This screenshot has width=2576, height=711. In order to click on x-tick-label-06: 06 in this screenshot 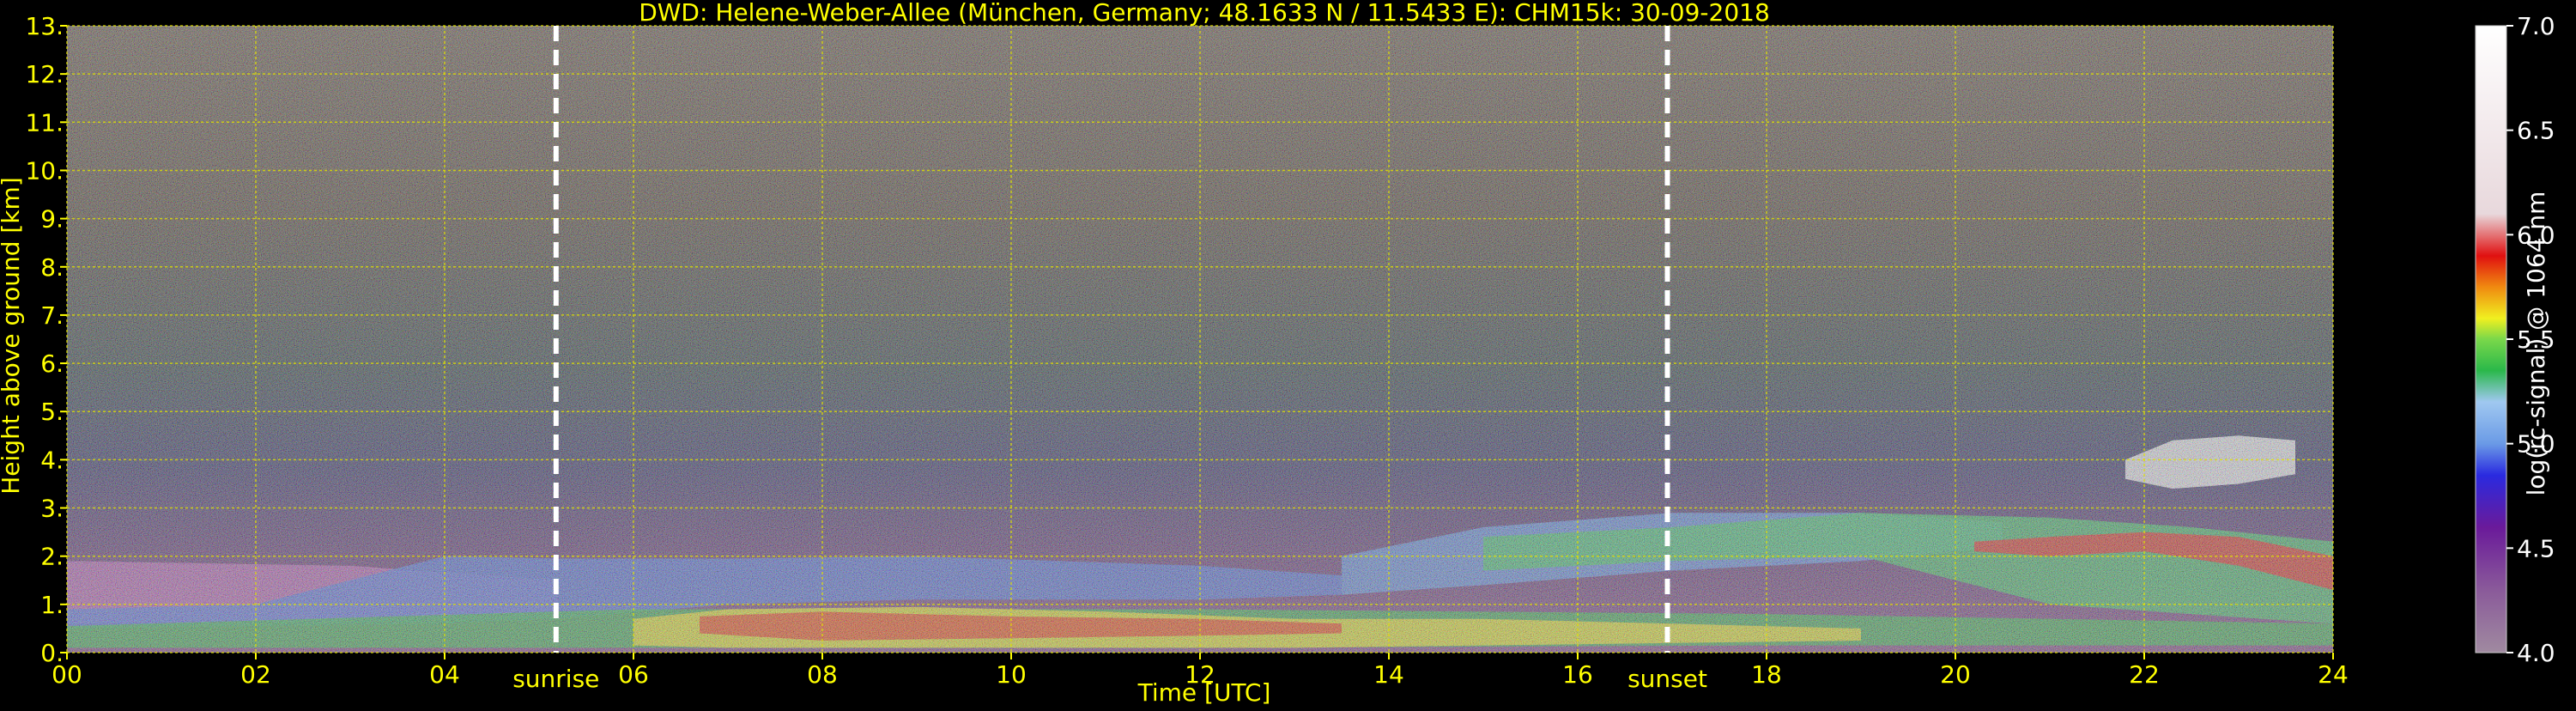, I will do `click(633, 674)`.